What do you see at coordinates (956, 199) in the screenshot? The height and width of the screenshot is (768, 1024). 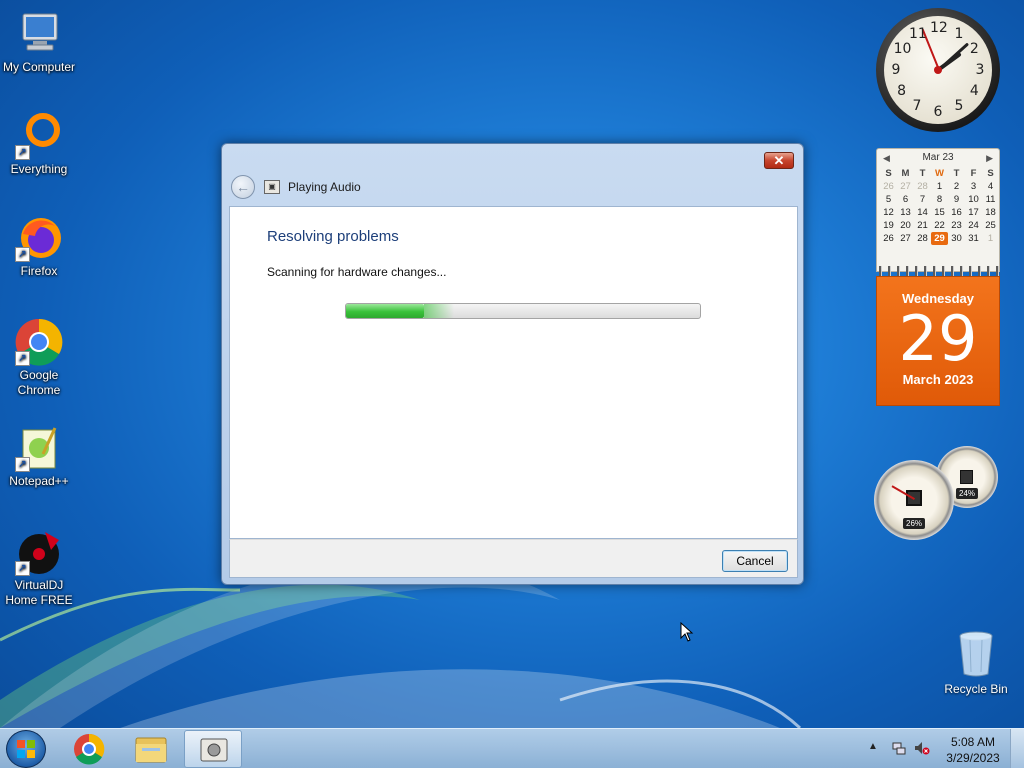 I see `calendar-day: 9` at bounding box center [956, 199].